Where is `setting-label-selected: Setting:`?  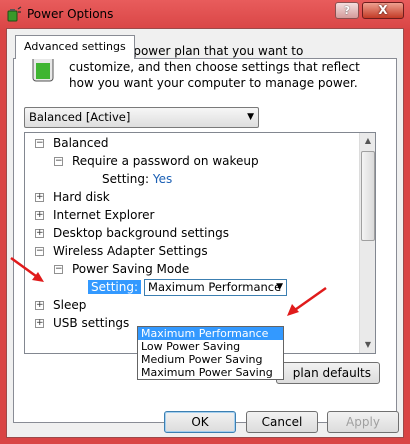
setting-label-selected: Setting: is located at coordinates (115, 287).